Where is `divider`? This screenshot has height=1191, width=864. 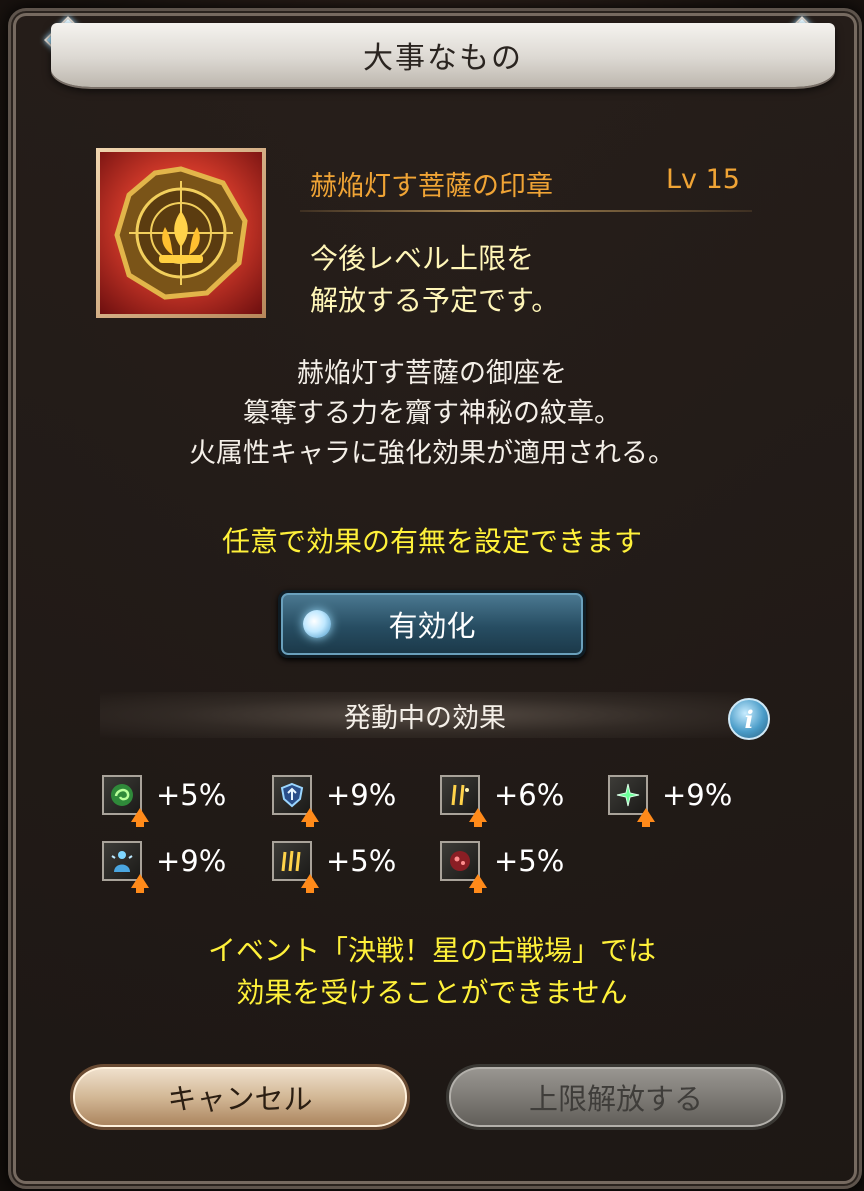 divider is located at coordinates (526, 211).